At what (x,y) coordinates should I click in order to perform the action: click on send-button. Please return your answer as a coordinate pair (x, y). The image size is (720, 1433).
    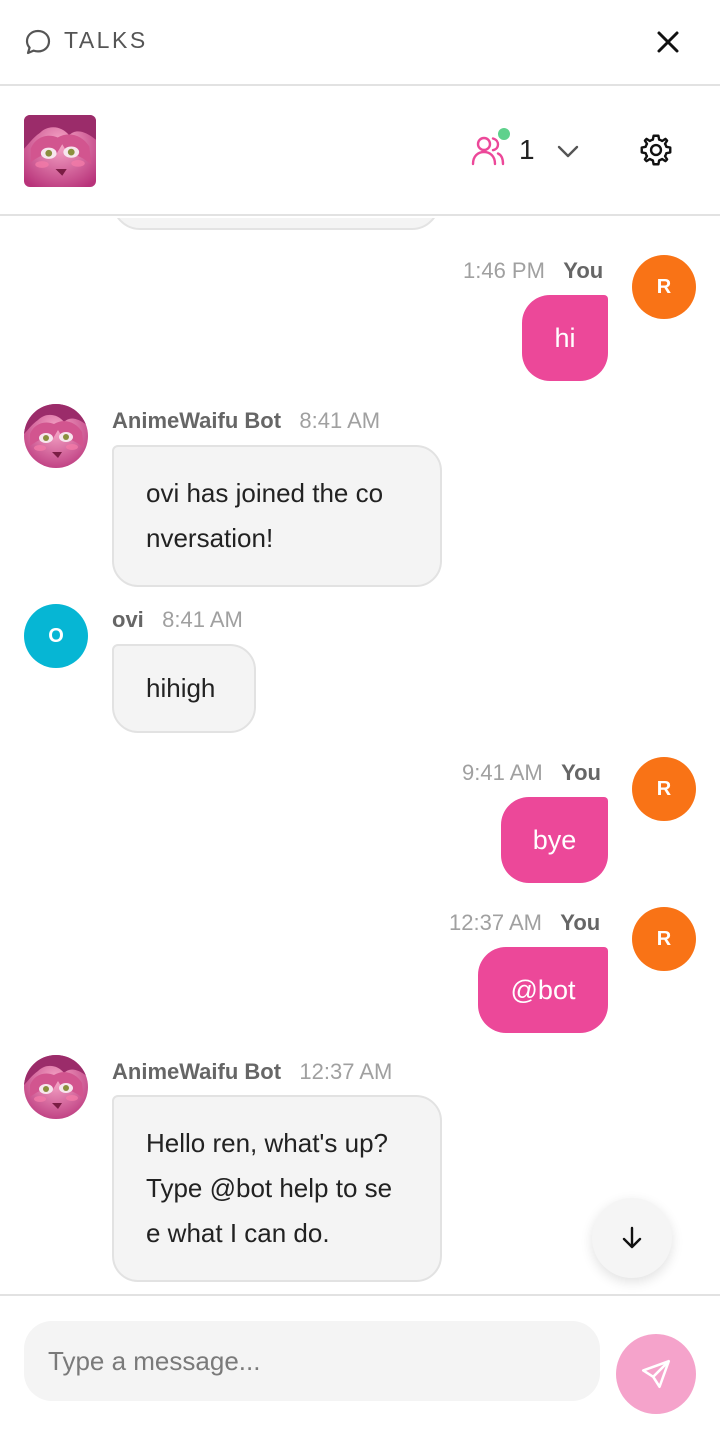
    Looking at the image, I should click on (656, 1374).